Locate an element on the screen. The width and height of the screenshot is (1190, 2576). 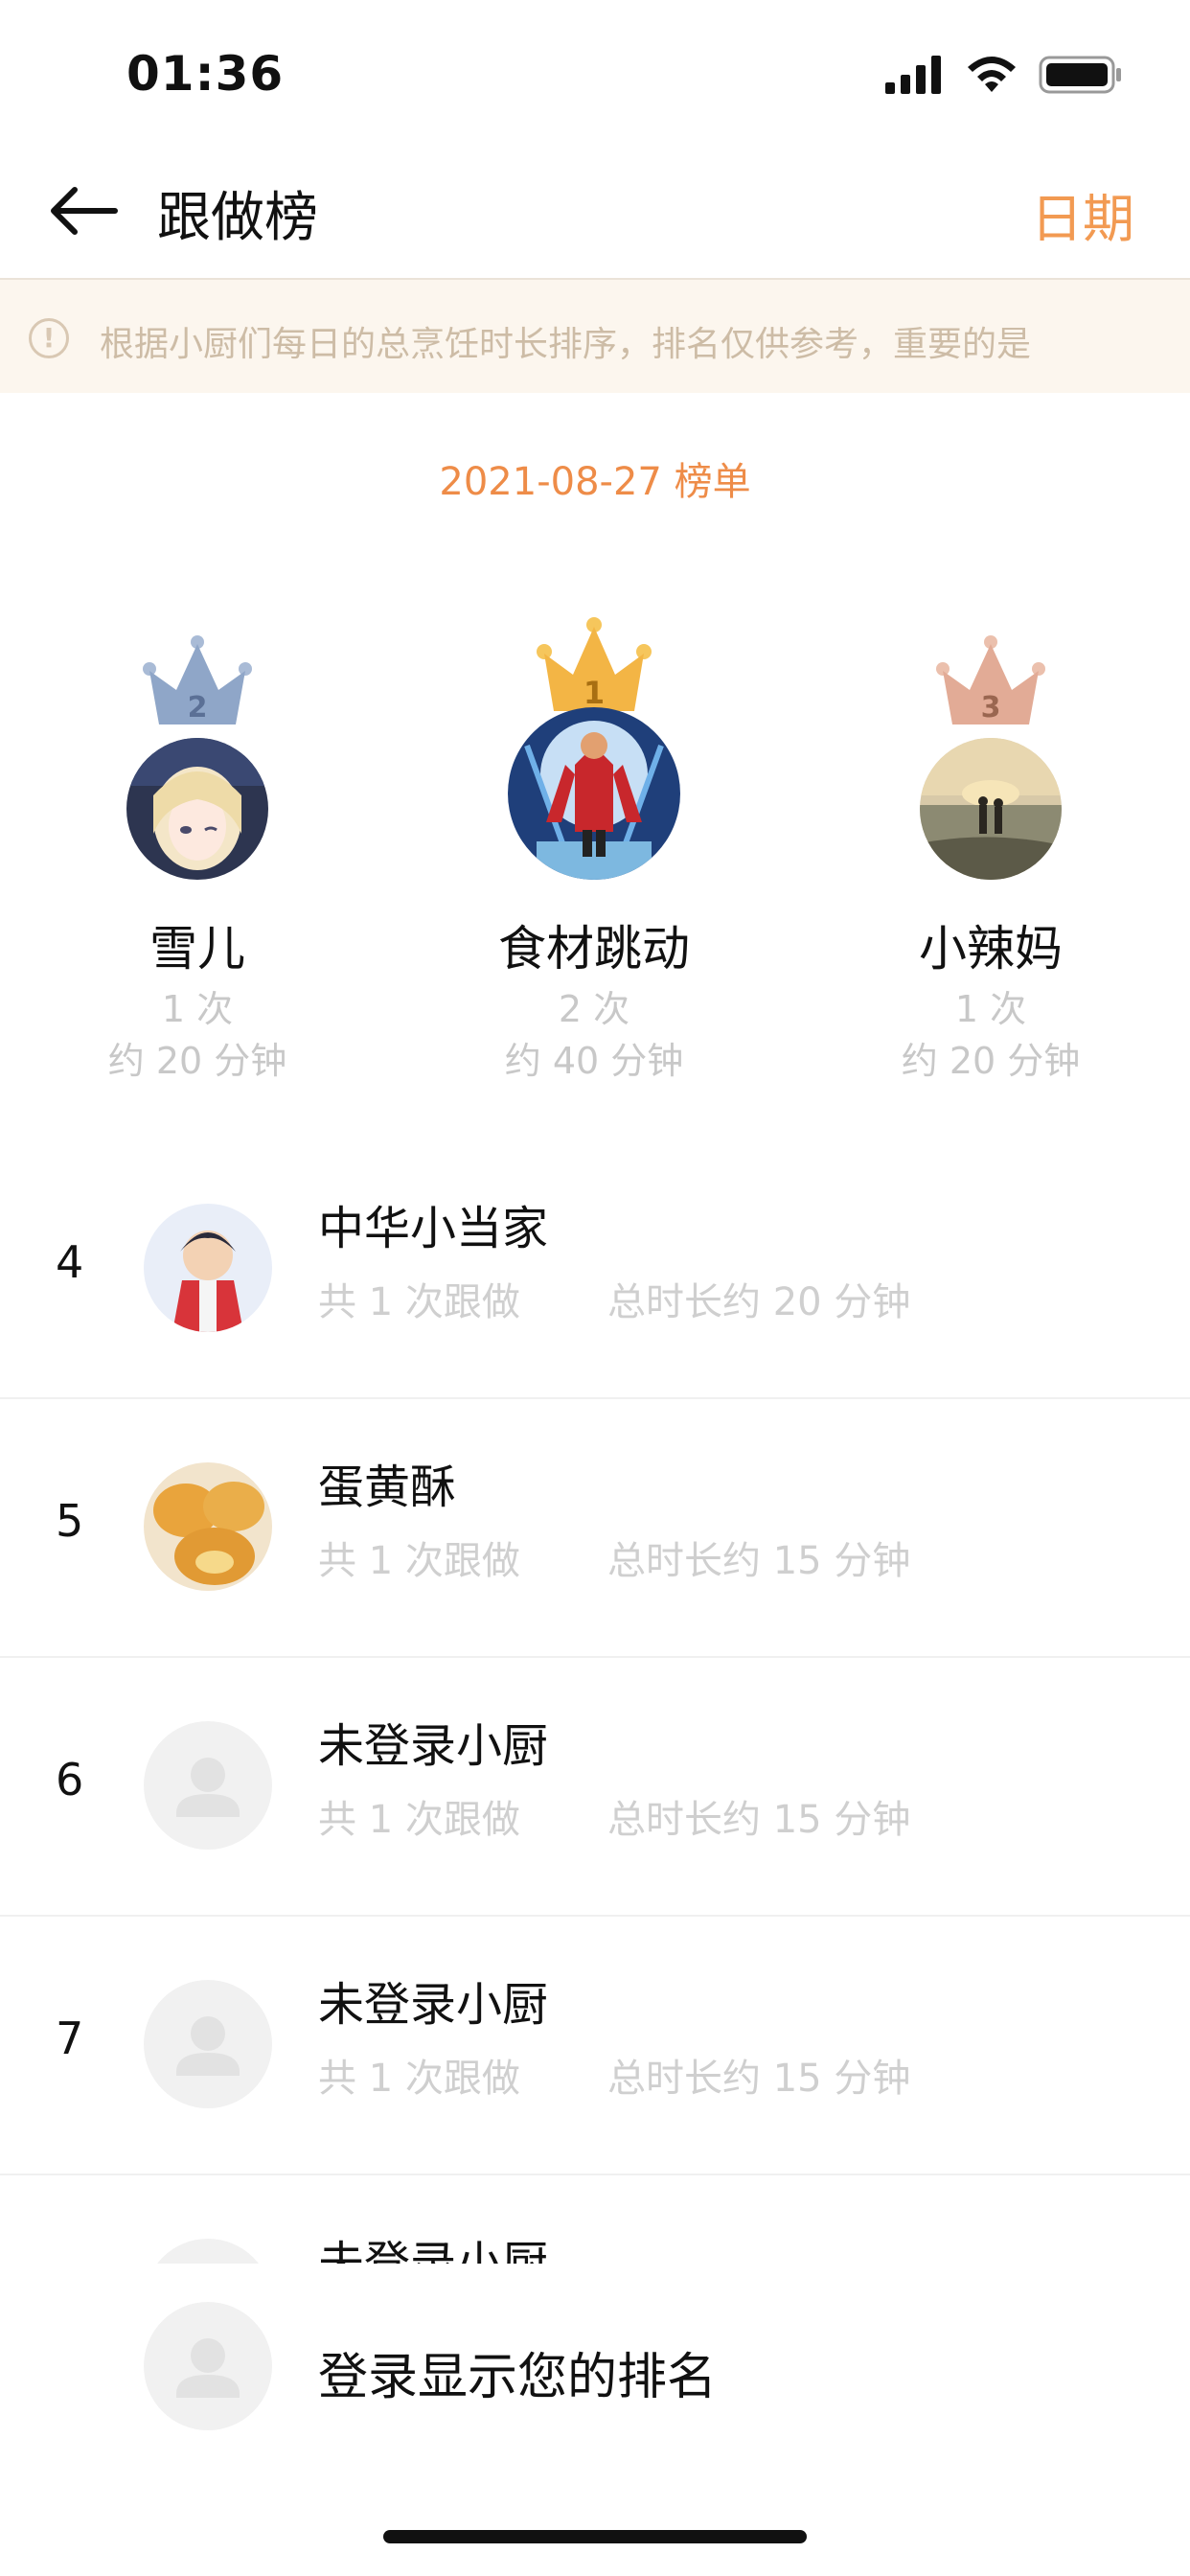
table-row: 6 未登录小厨 共 1 次跟做 总时长约 15 分钟 is located at coordinates (595, 1787).